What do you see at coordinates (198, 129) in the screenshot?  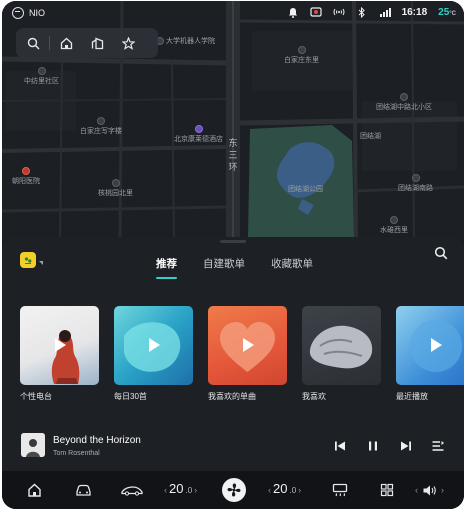 I see `hotel-marker-icon` at bounding box center [198, 129].